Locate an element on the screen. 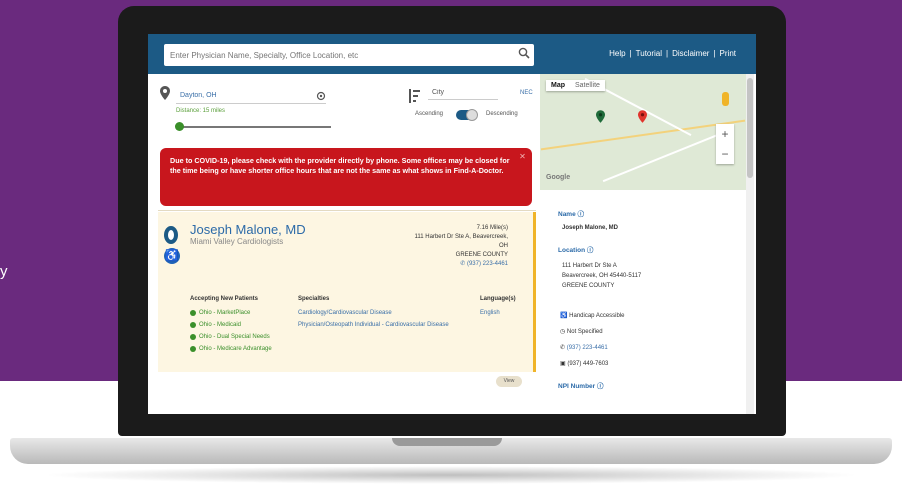 Image resolution: width=902 pixels, height=495 pixels. fax-row: ▣ (937) 449-7603 is located at coordinates (584, 364).